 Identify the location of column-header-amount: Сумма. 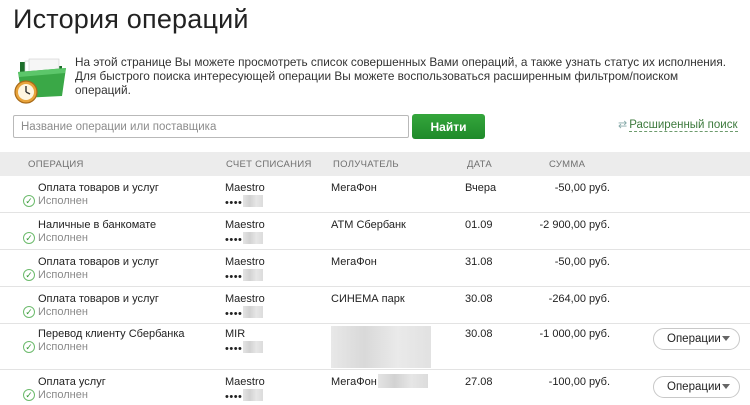
(567, 164).